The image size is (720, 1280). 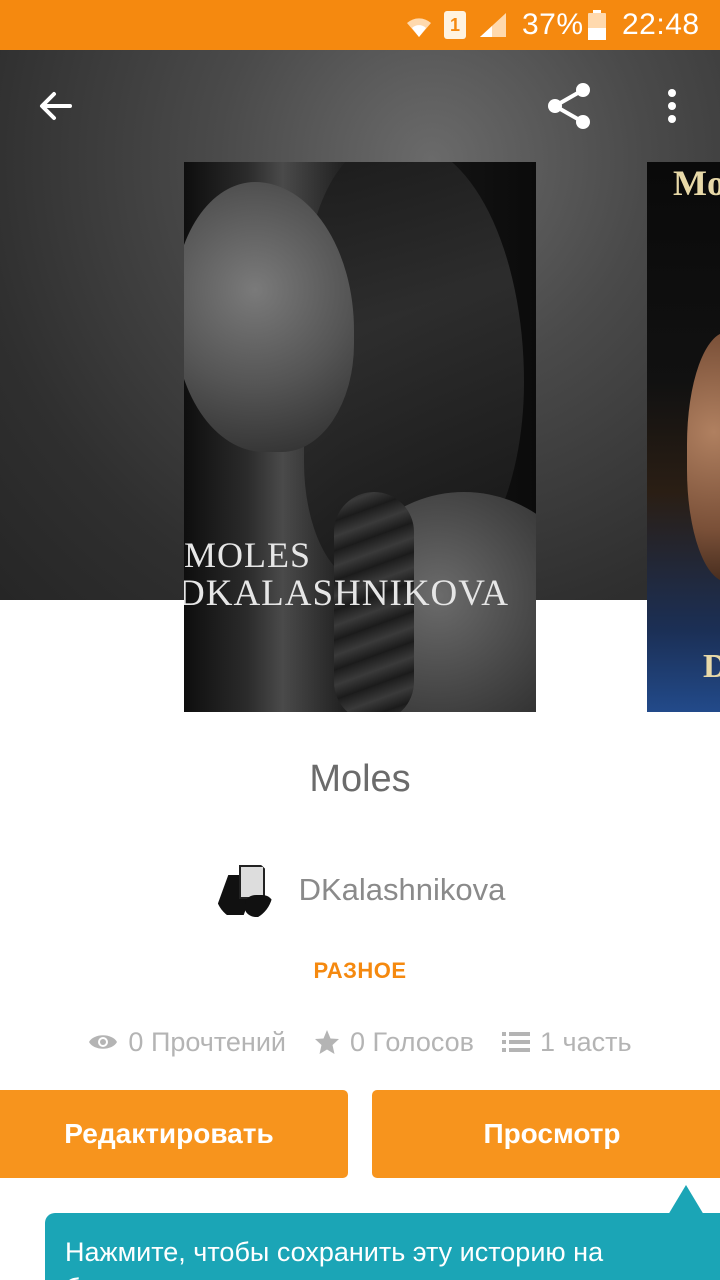 I want to click on cover-title-text: MOLES, so click(x=248, y=555).